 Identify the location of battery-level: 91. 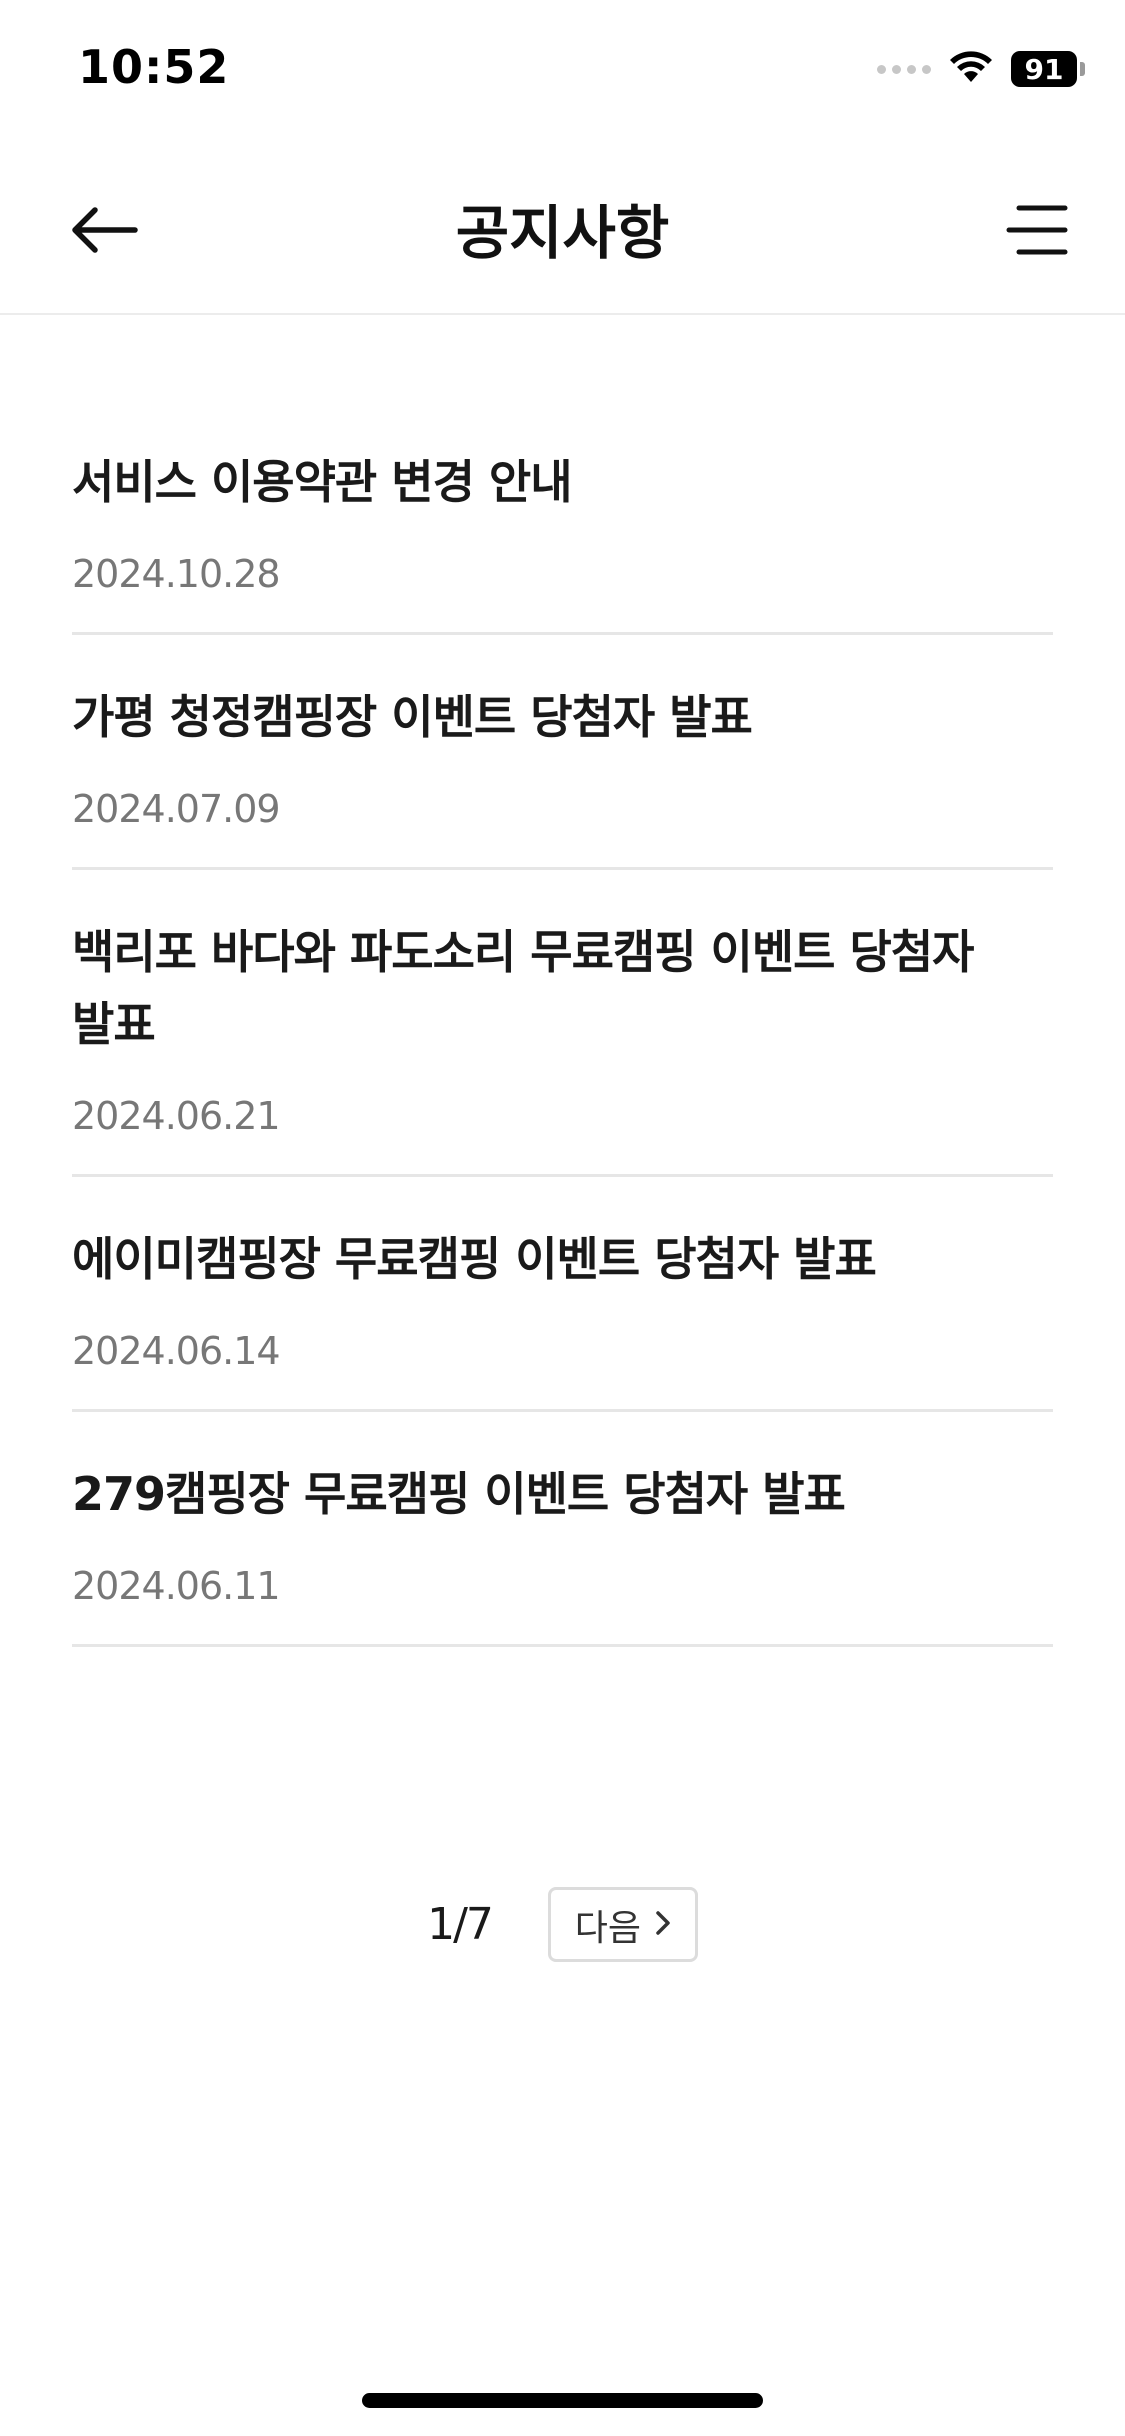
(1044, 69).